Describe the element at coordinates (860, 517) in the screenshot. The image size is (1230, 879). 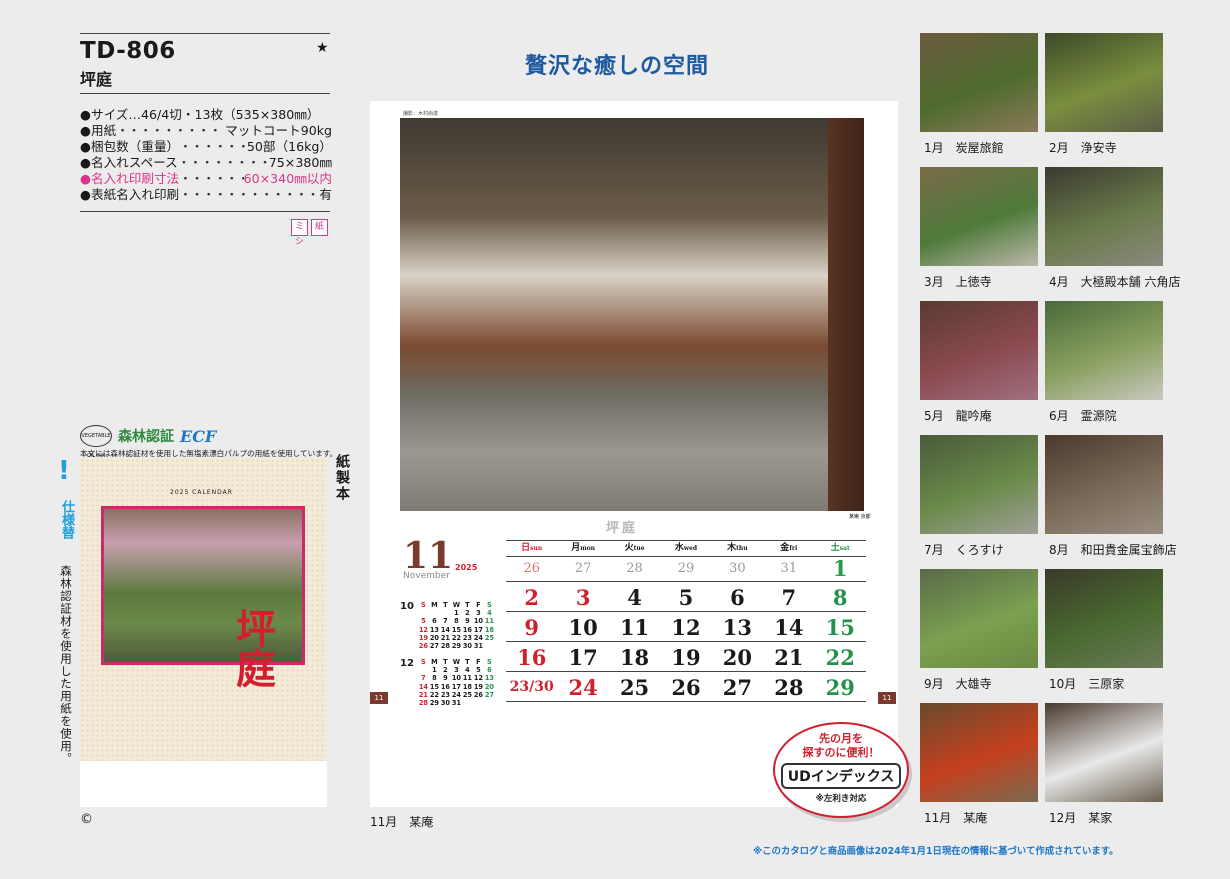
I see `photo-location: 某庵 京都` at that location.